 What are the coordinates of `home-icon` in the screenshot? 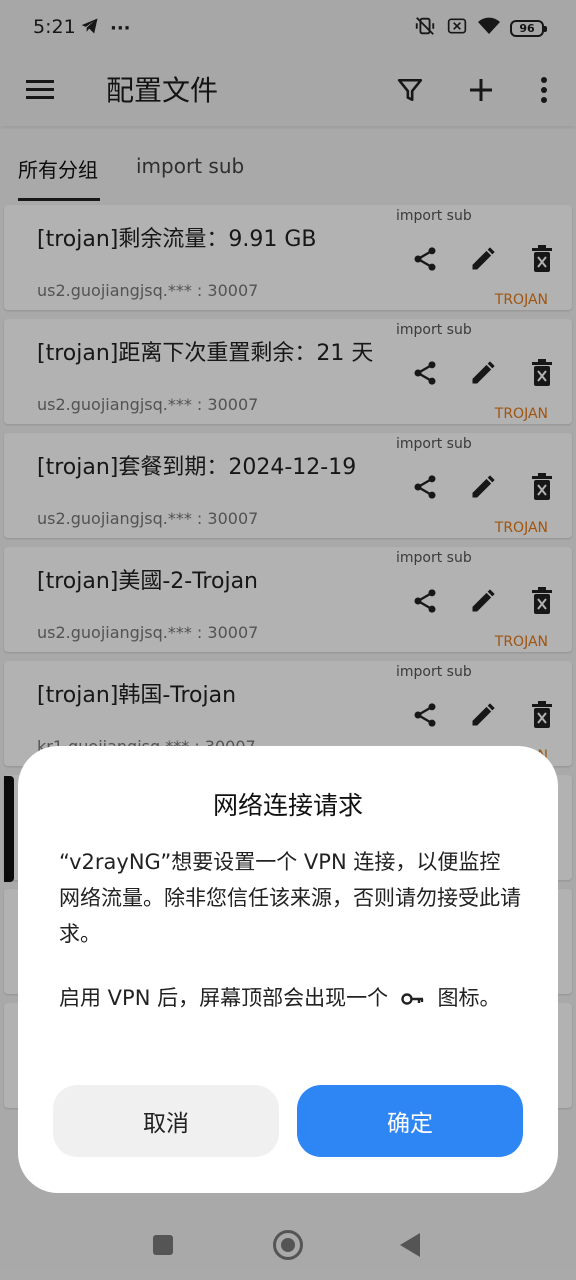 It's located at (288, 1245).